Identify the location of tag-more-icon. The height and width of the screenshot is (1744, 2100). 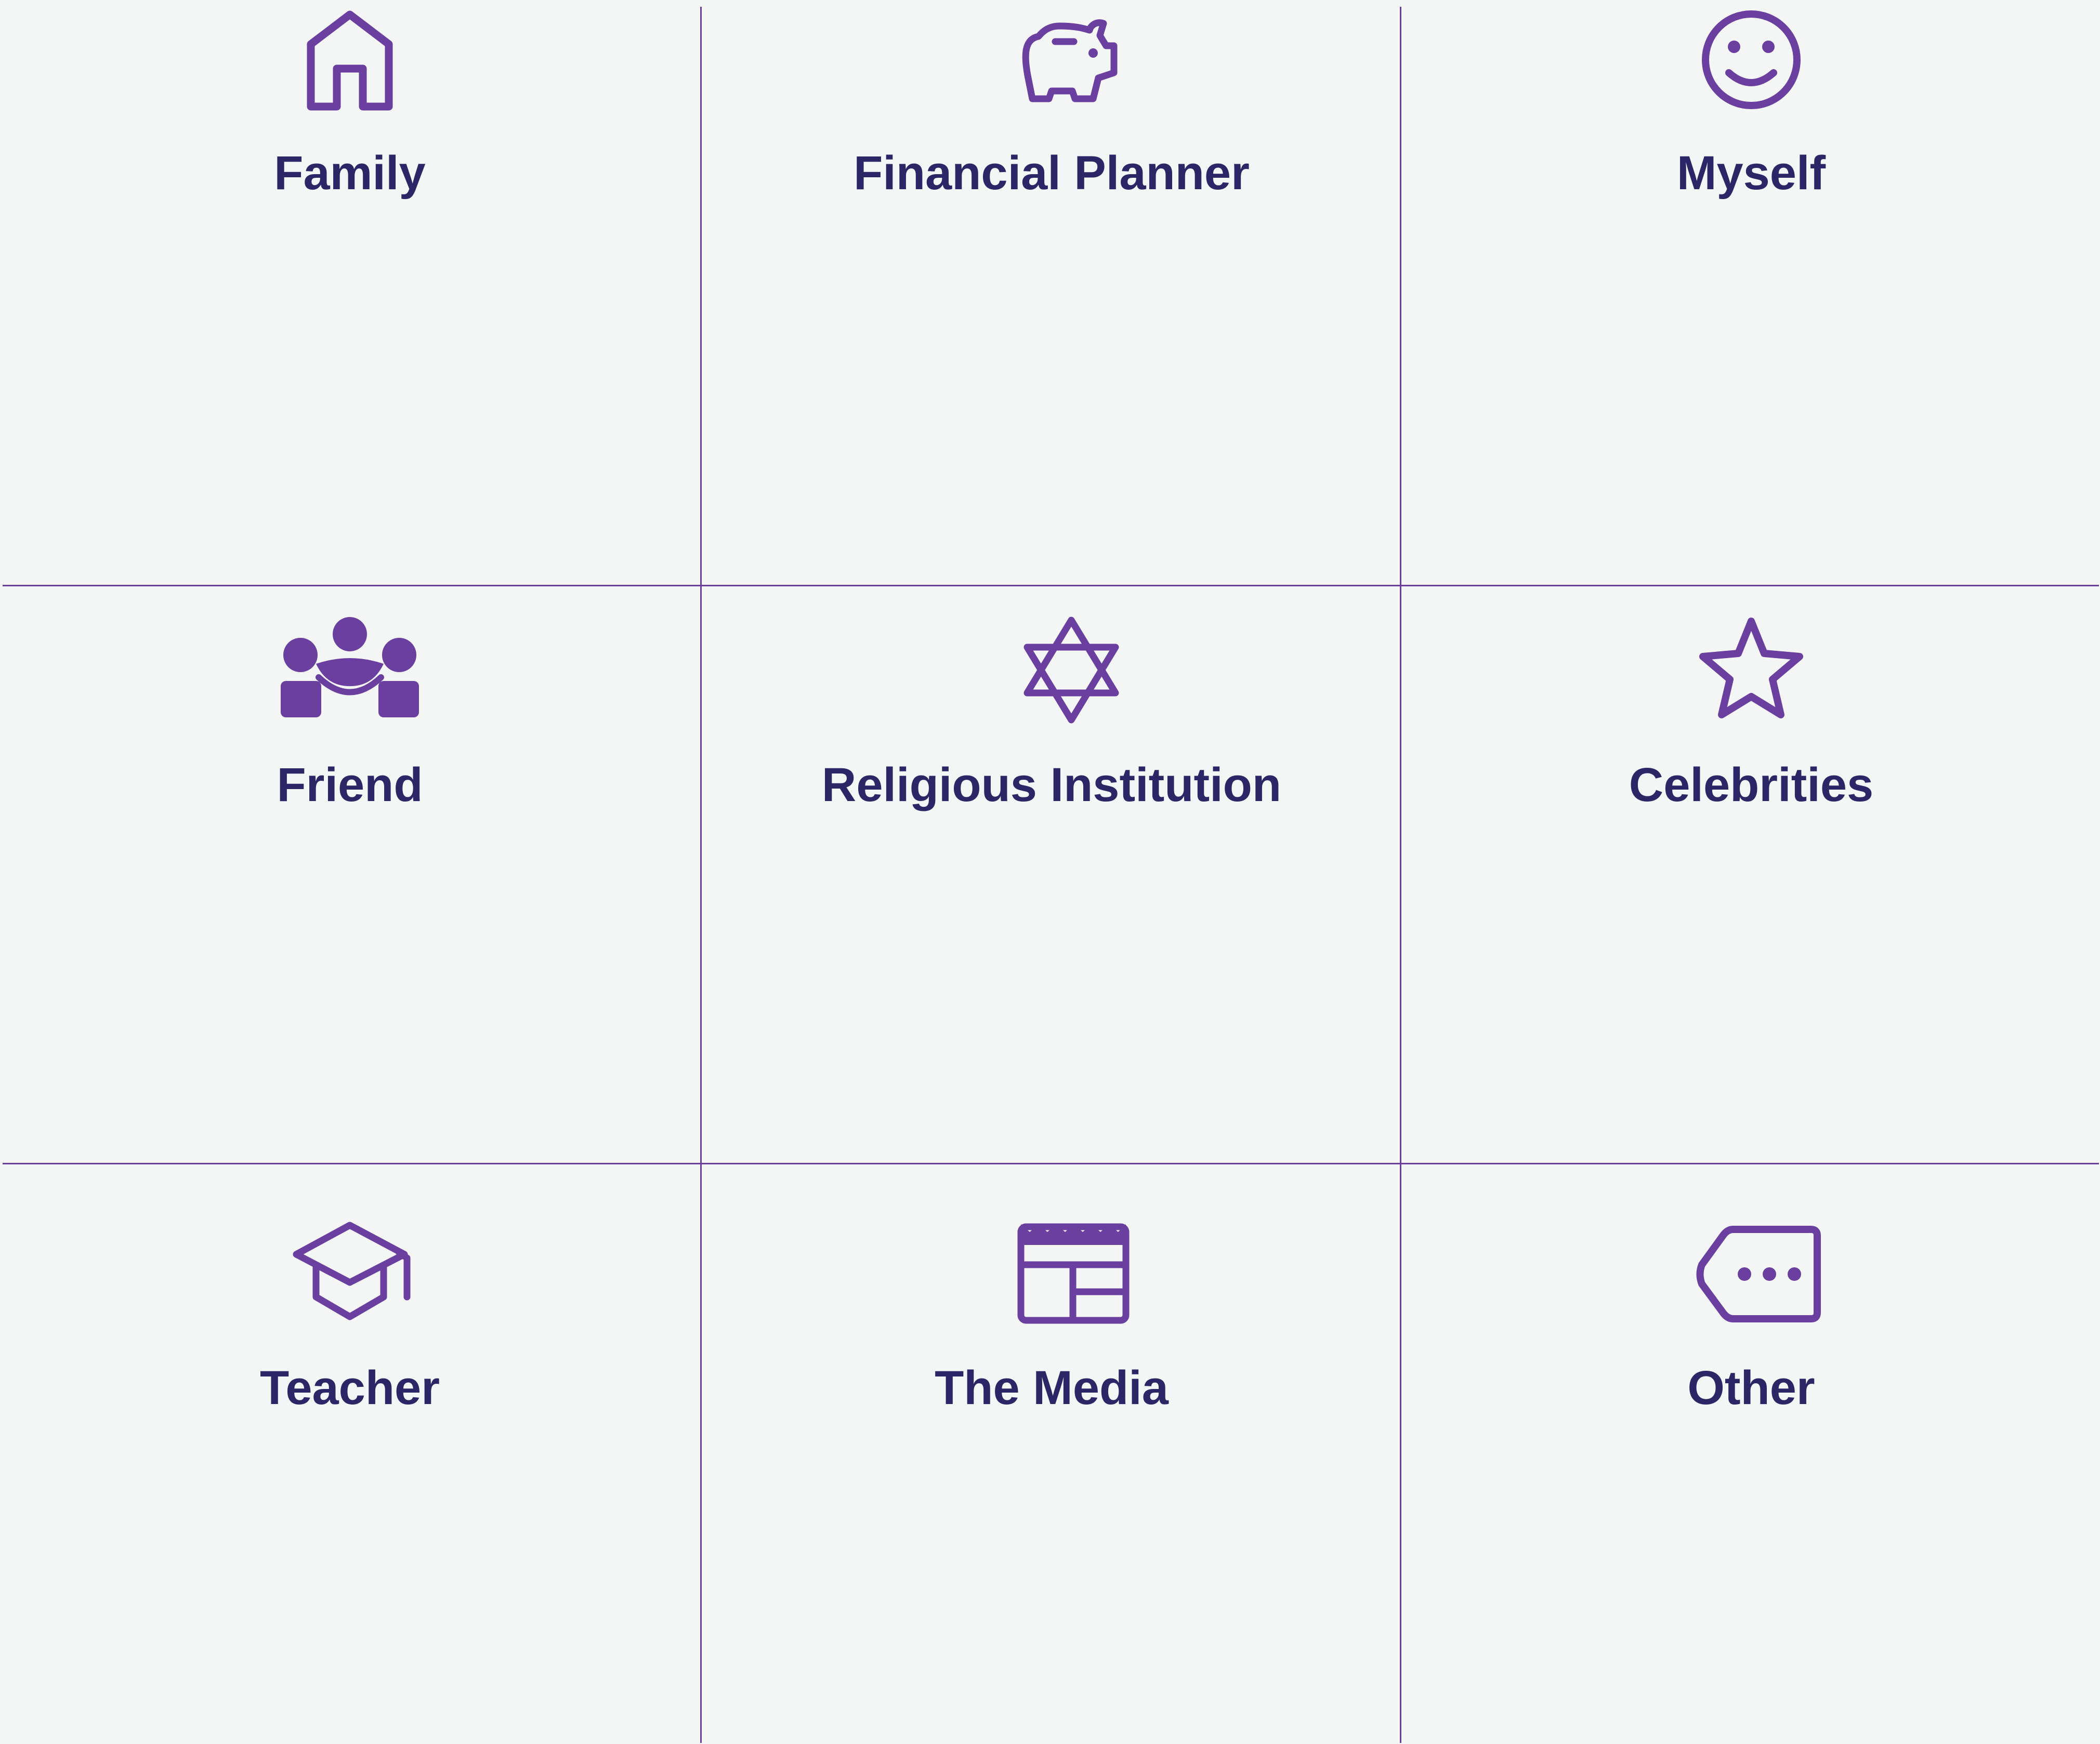
(1759, 1273).